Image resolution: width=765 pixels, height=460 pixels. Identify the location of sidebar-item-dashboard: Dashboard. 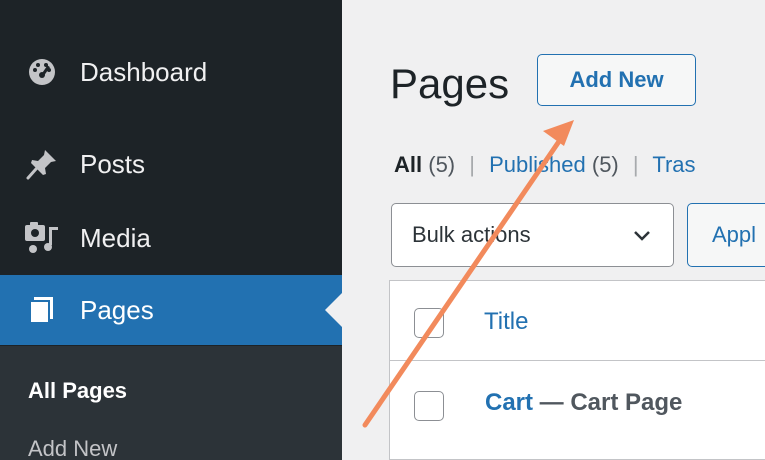
(171, 72).